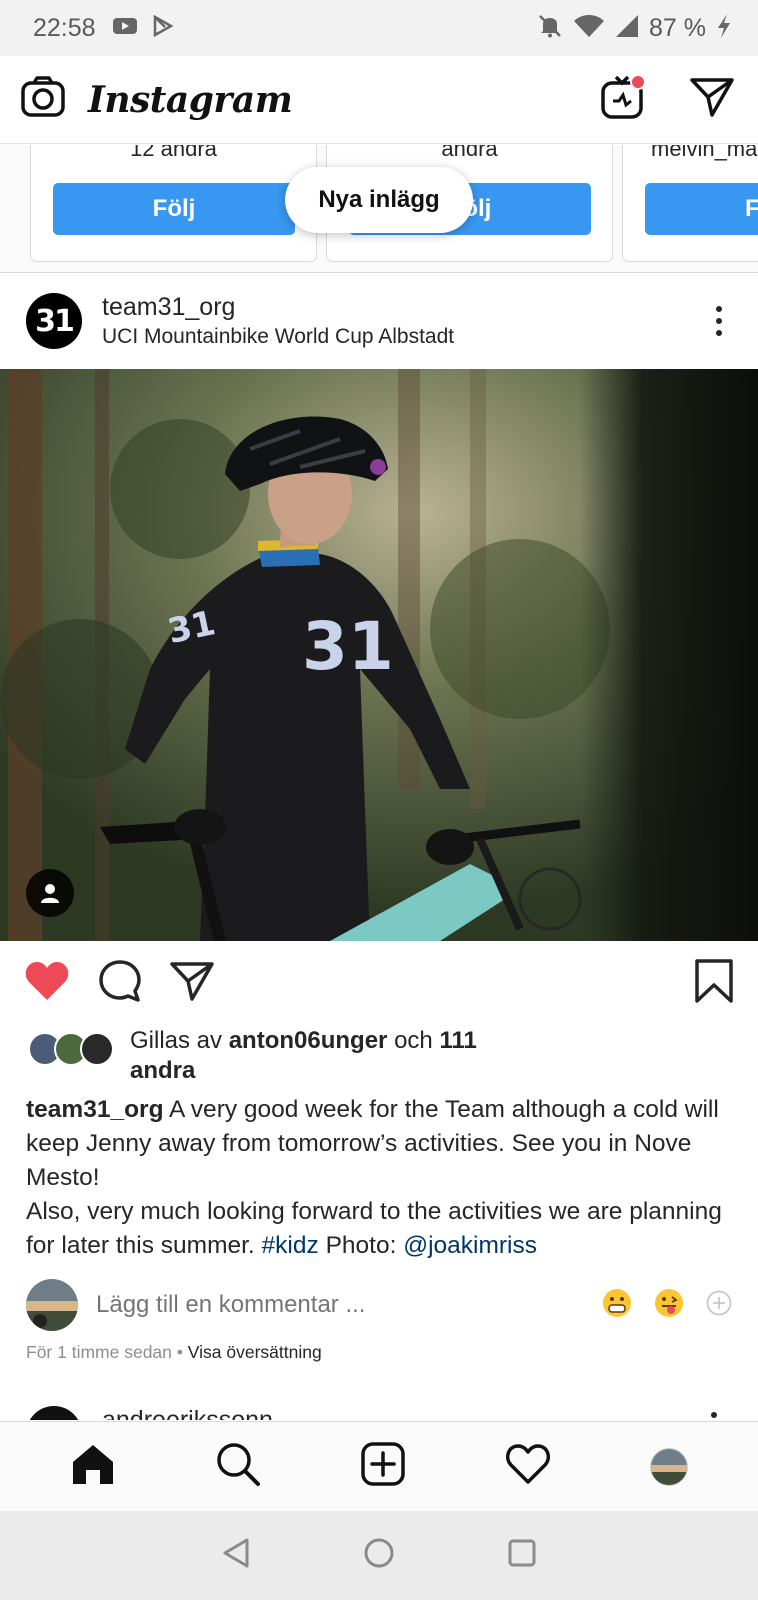  What do you see at coordinates (255, 1352) in the screenshot?
I see `translate-link: Visa översättning` at bounding box center [255, 1352].